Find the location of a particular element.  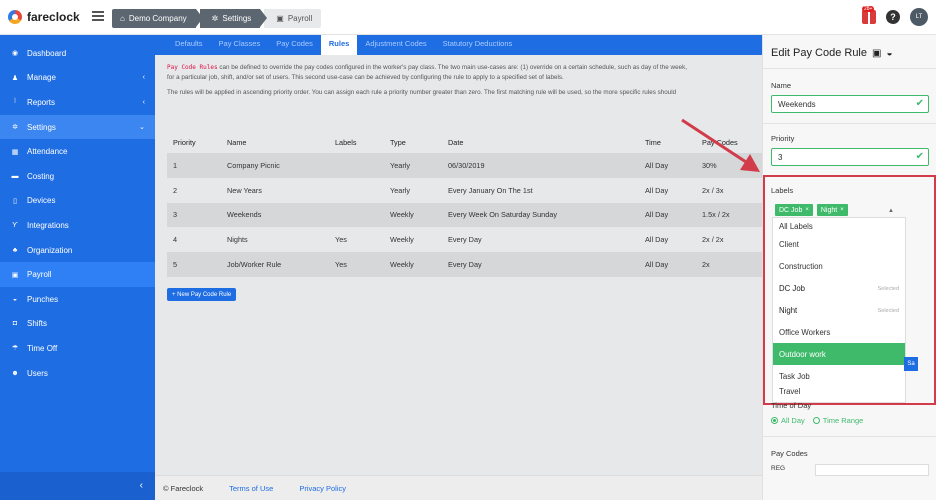

breadcrumb-company: ⌂ Demo Company is located at coordinates (157, 18).